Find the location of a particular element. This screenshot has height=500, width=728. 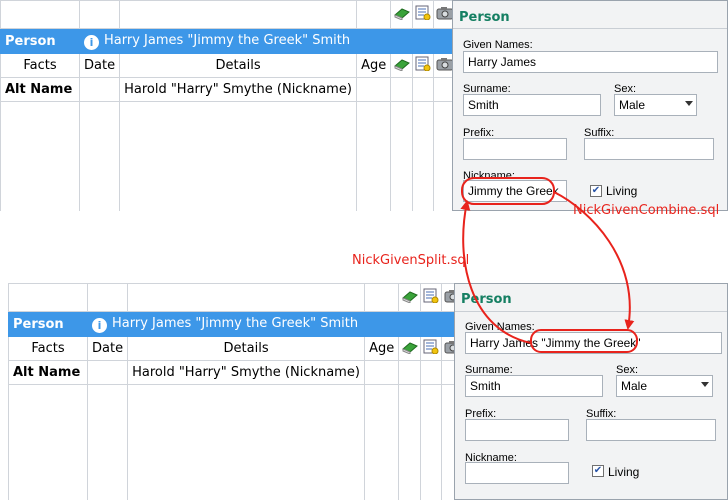

annotation-overlay is located at coordinates (549, 265).